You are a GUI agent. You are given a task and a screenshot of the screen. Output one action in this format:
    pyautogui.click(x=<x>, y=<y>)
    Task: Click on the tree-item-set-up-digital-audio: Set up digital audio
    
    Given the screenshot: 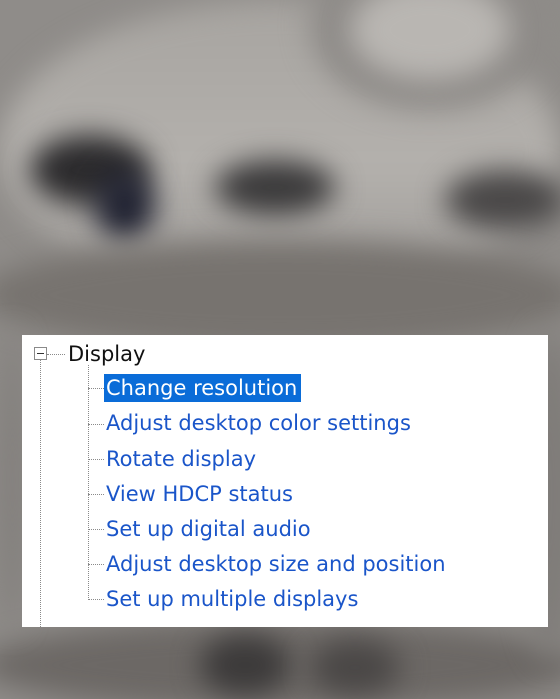 What is the action you would take?
    pyautogui.click(x=208, y=529)
    